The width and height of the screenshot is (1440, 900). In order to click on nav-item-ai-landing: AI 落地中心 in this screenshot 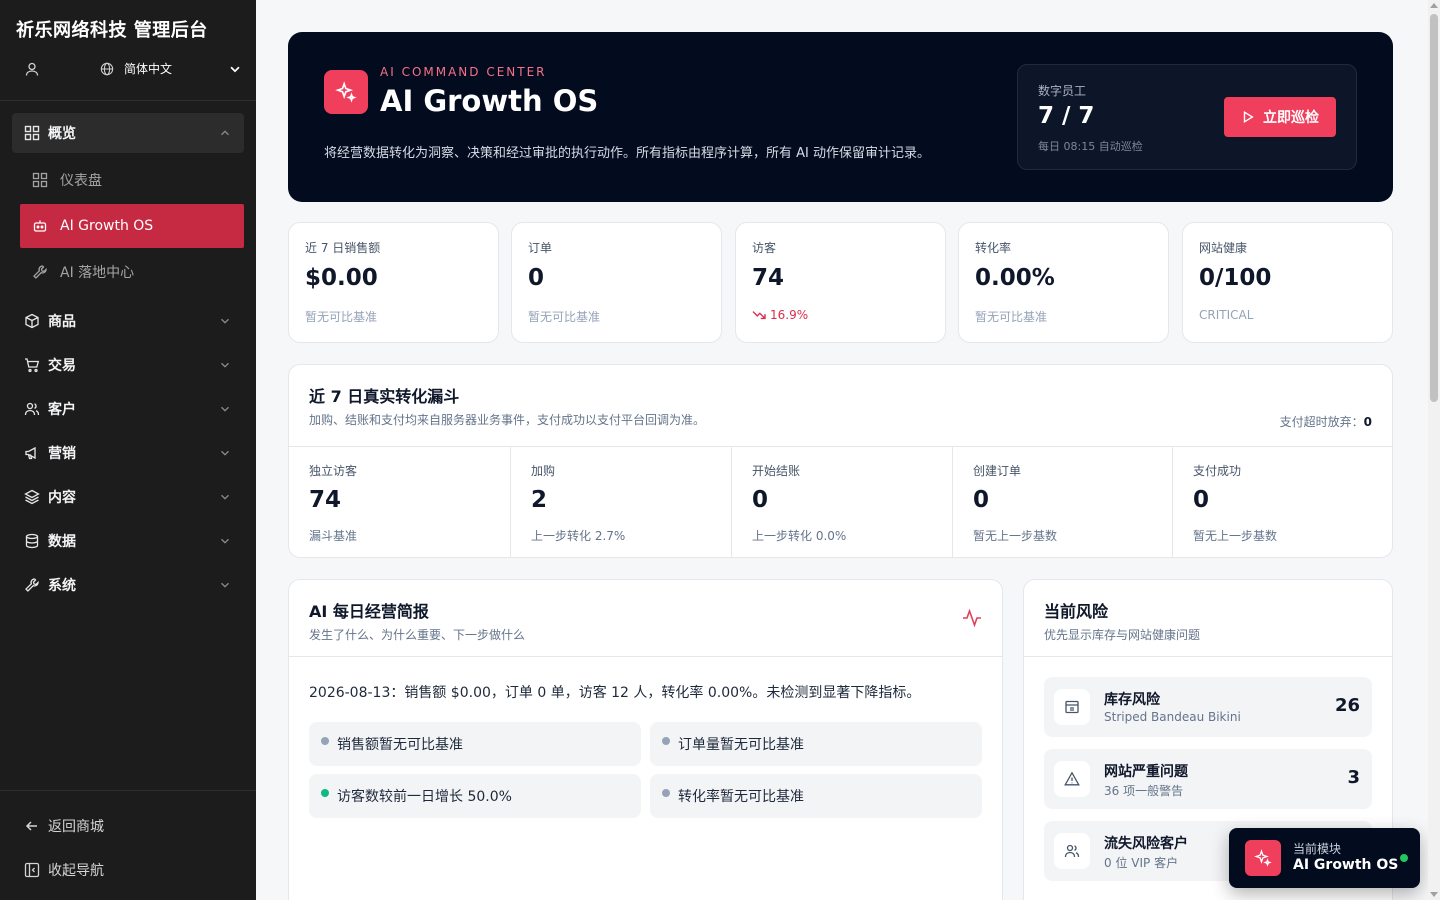, I will do `click(132, 272)`.